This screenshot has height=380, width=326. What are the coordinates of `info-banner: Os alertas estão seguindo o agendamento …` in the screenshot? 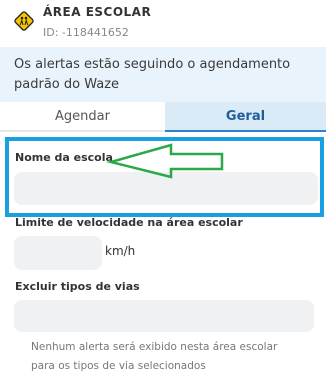 It's located at (163, 74).